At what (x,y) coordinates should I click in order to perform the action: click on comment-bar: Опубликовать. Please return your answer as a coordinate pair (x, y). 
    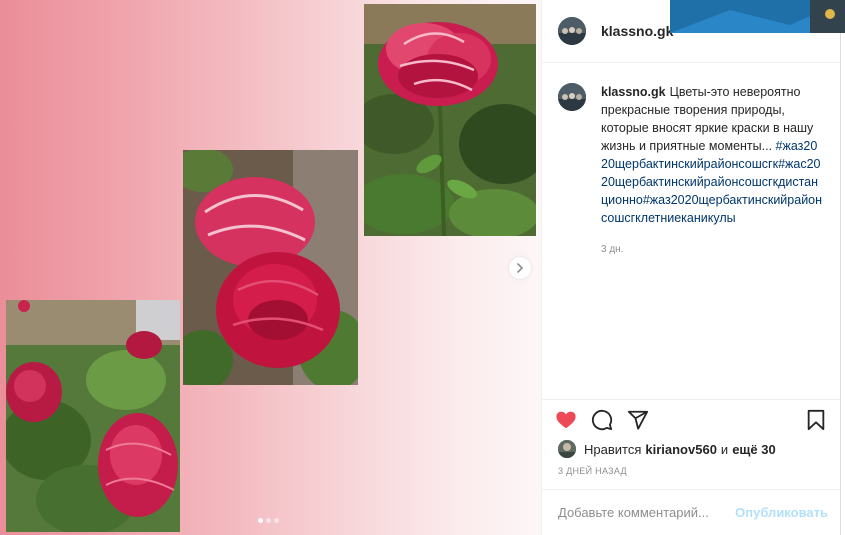
    Looking at the image, I should click on (691, 512).